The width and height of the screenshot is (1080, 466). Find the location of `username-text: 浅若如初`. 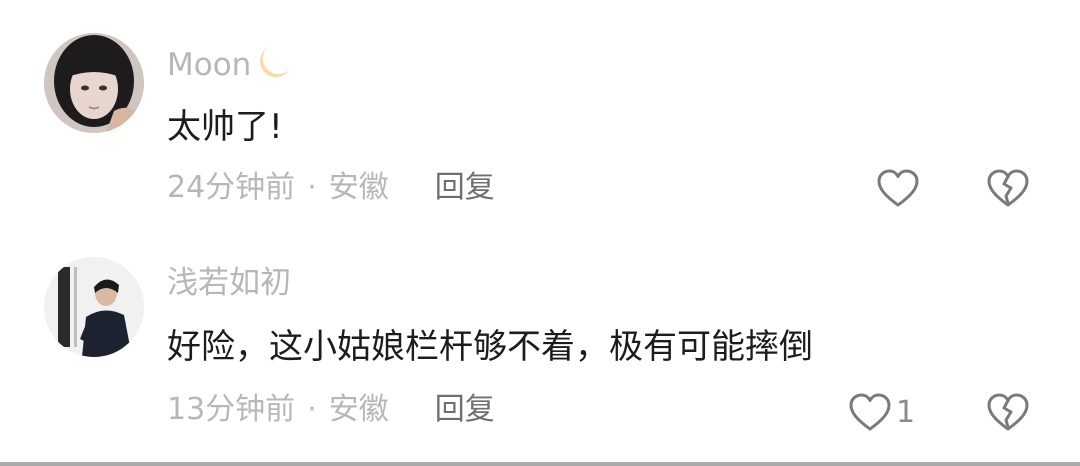

username-text: 浅若如初 is located at coordinates (229, 283).